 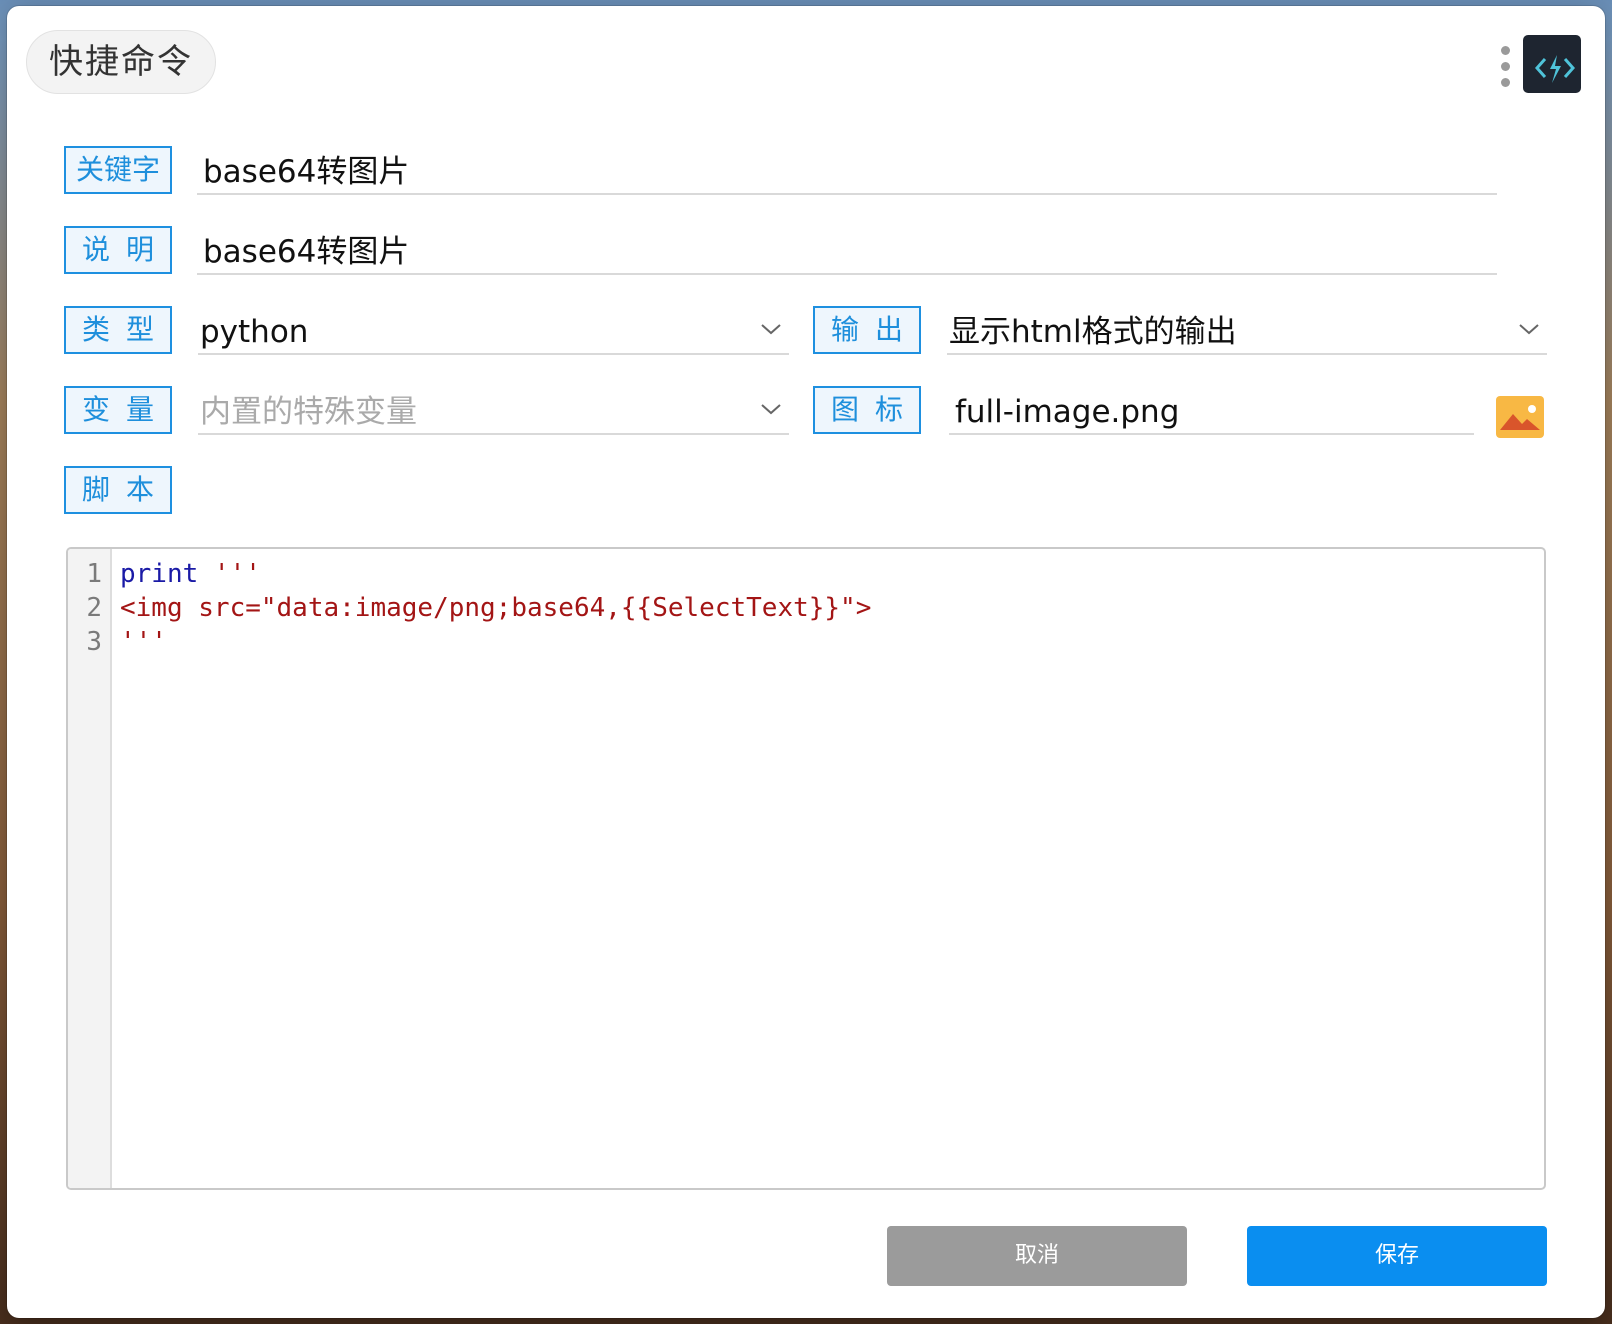 I want to click on output-label-char-1: 输, so click(x=844, y=329).